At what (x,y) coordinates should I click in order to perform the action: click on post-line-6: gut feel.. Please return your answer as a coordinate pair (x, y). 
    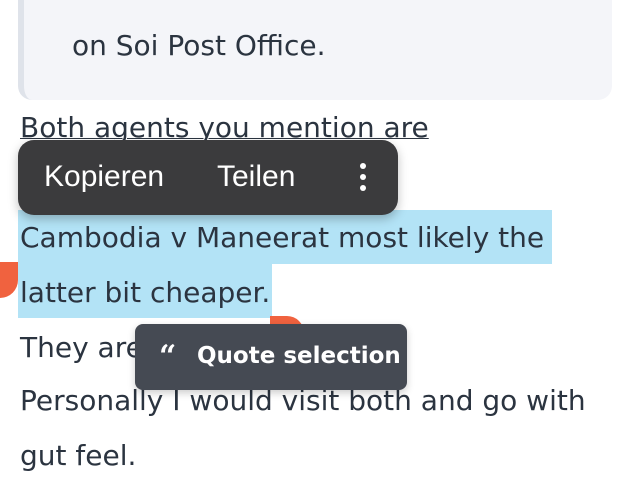
    Looking at the image, I should click on (78, 455).